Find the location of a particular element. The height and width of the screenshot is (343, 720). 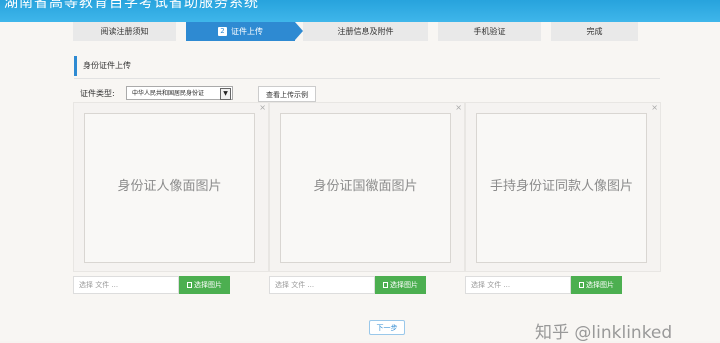

id-type-select: 中华人民共和国居民身份证 ▼ is located at coordinates (179, 93).